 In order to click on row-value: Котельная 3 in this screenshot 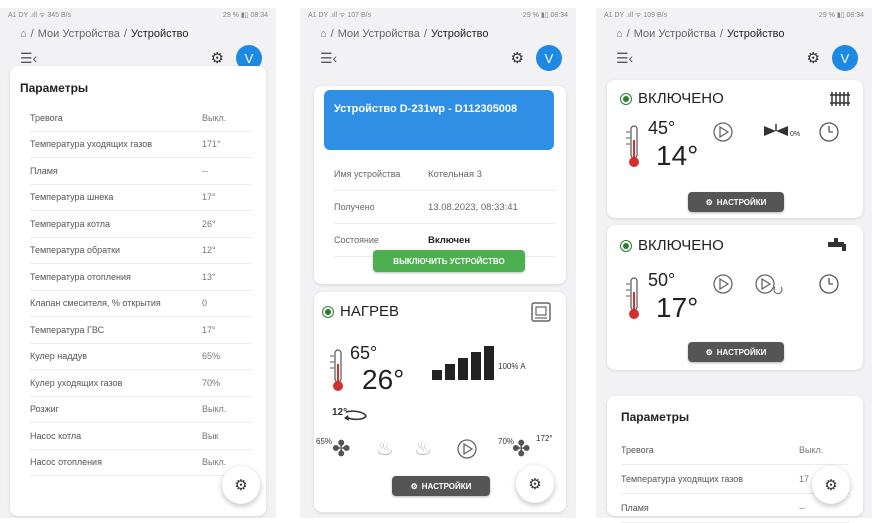, I will do `click(455, 174)`.